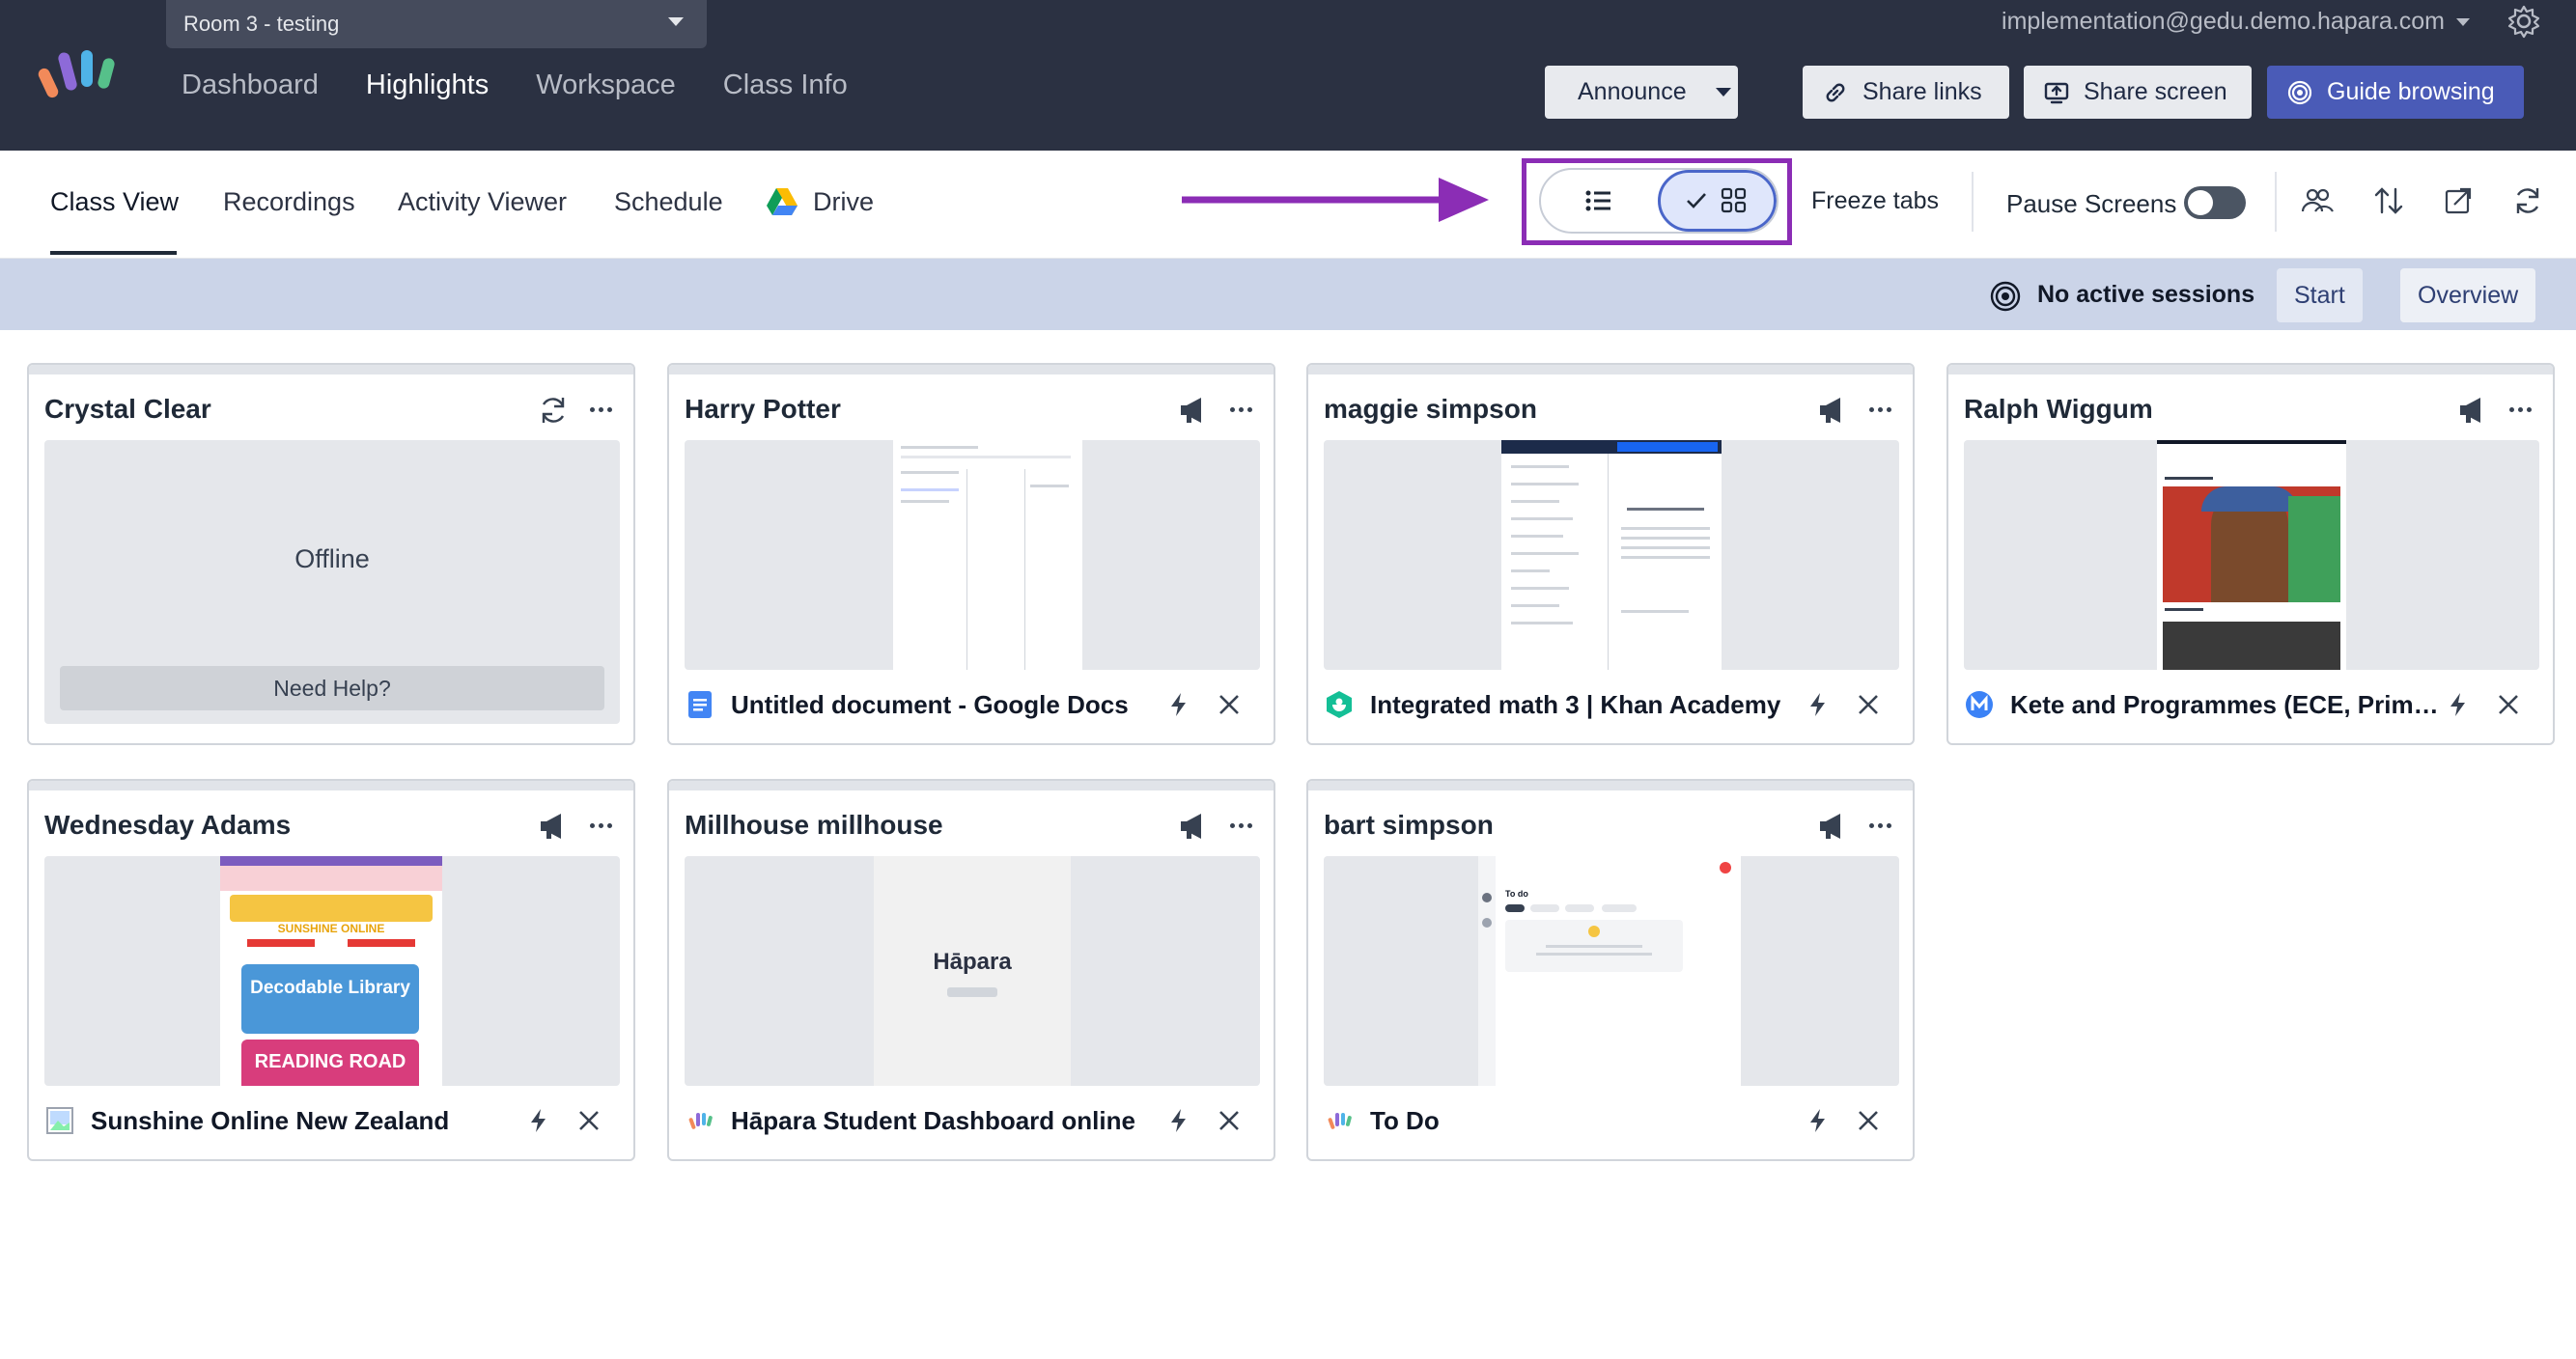 The width and height of the screenshot is (2576, 1359). I want to click on active-tab-row: Hāpara Student Dashboard online, so click(973, 1121).